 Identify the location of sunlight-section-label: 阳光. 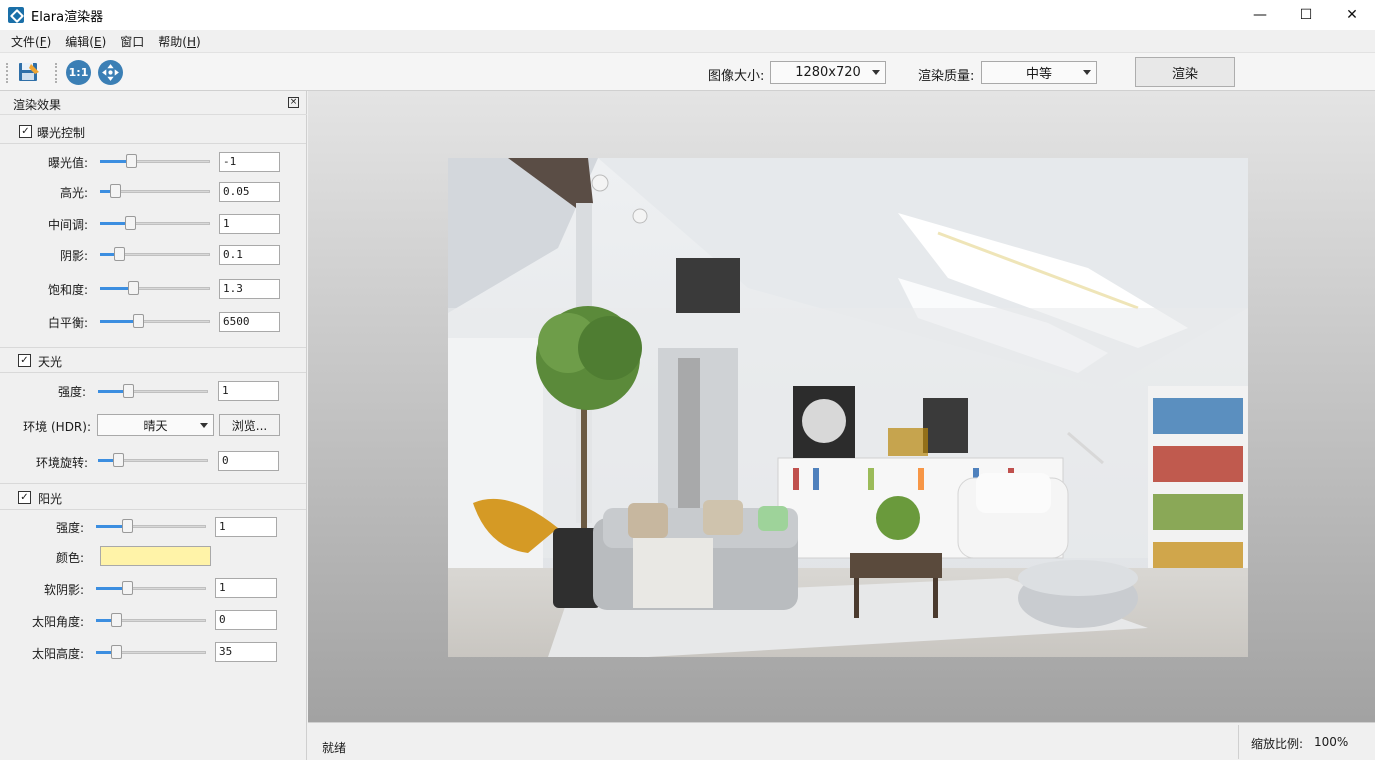
(50, 499).